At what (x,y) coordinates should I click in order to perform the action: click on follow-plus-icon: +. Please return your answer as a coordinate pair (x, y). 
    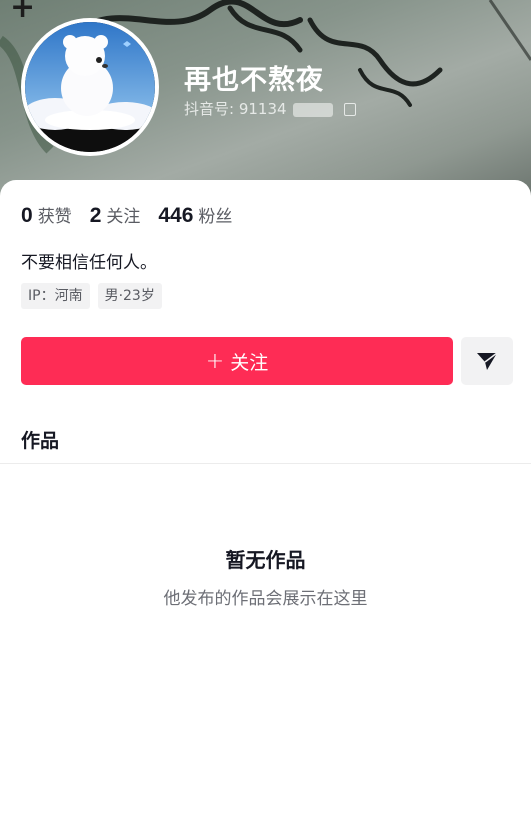
    Looking at the image, I should click on (215, 361).